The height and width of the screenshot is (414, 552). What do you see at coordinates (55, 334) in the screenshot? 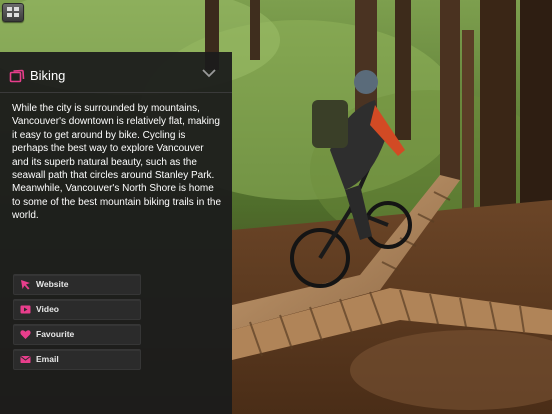
I see `favourite-label: Favourite` at bounding box center [55, 334].